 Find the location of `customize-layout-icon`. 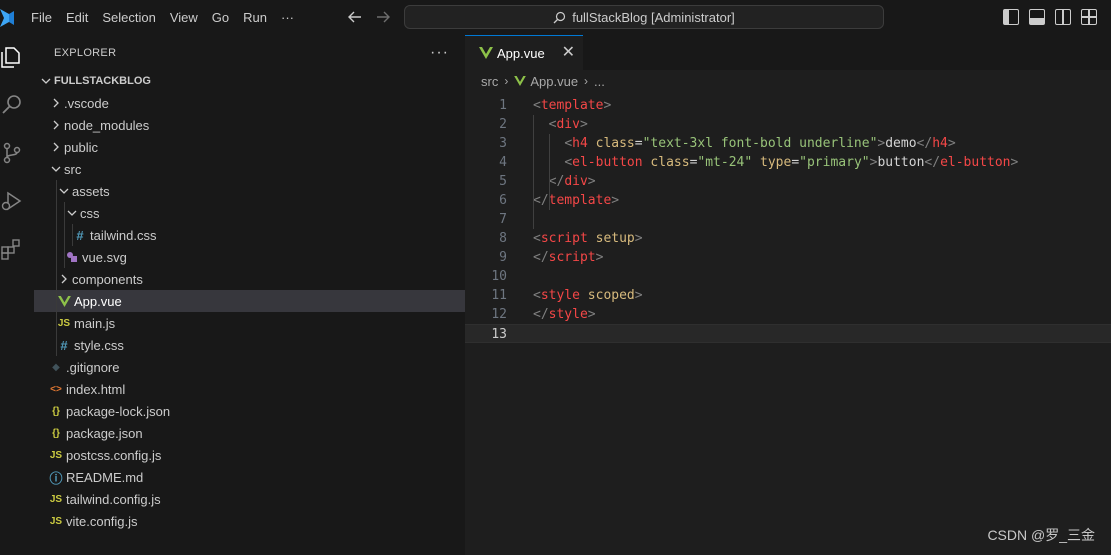

customize-layout-icon is located at coordinates (1089, 17).